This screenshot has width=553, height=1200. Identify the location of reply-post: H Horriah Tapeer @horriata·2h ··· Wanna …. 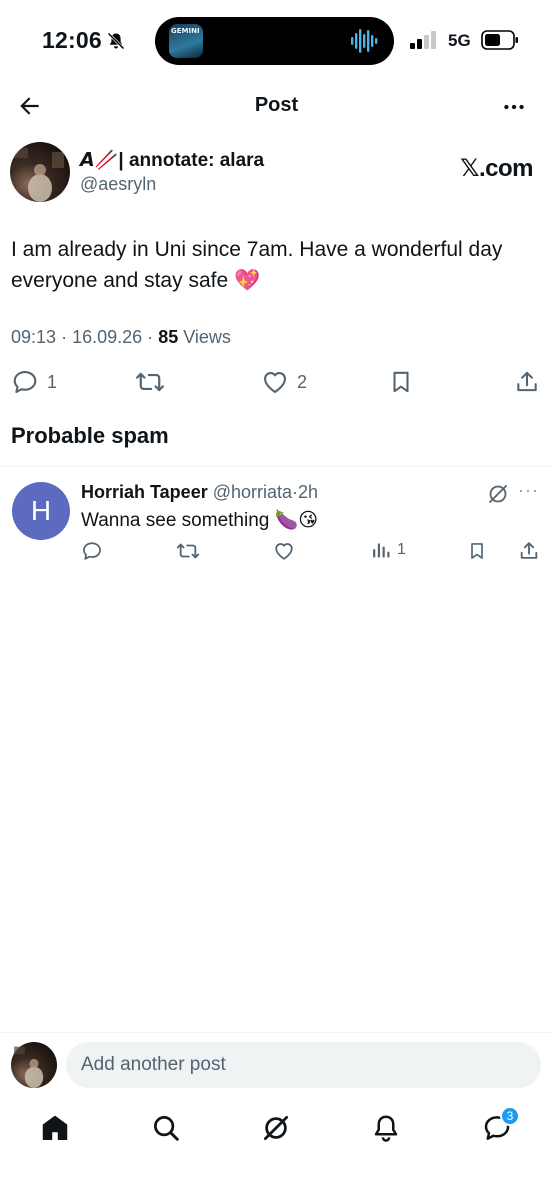
(276, 520).